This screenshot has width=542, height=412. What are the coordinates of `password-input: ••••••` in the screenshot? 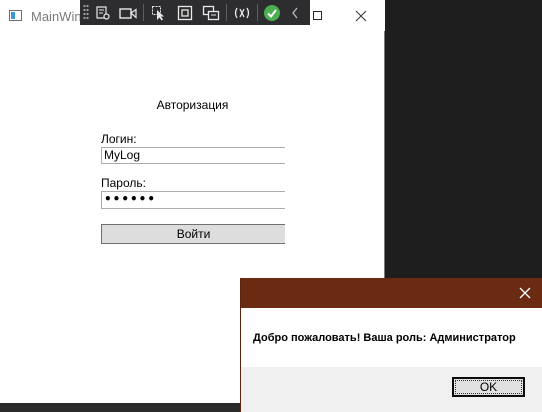 It's located at (193, 200).